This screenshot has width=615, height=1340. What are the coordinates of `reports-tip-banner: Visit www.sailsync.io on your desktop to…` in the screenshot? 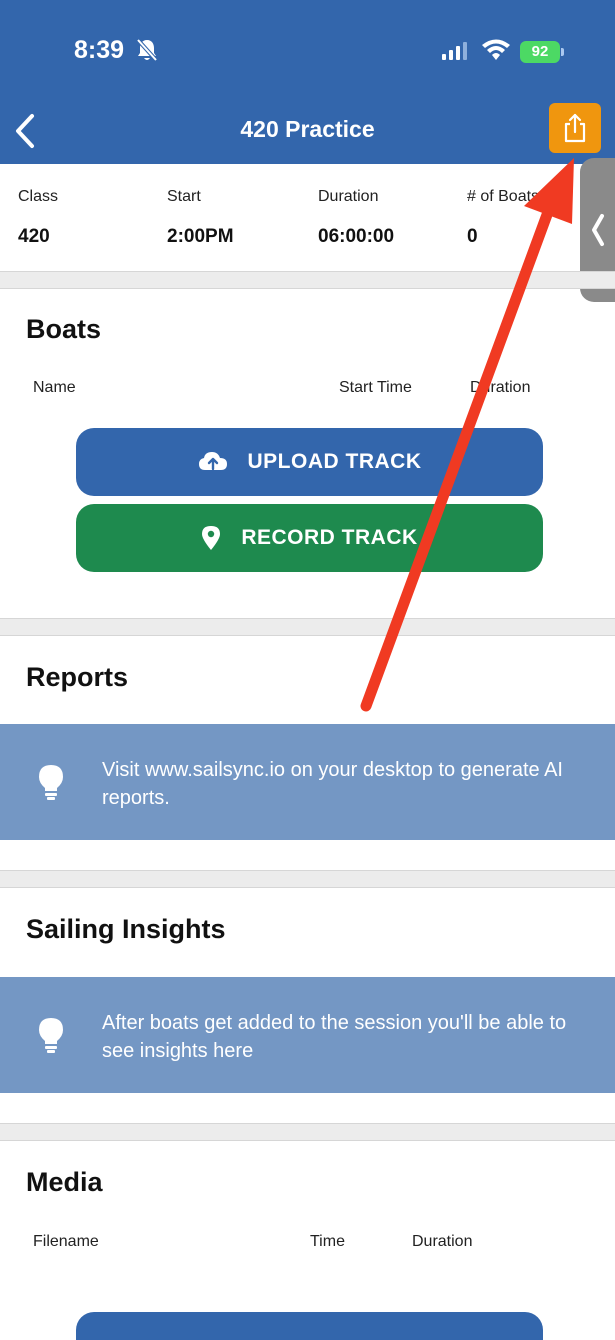 It's located at (307, 782).